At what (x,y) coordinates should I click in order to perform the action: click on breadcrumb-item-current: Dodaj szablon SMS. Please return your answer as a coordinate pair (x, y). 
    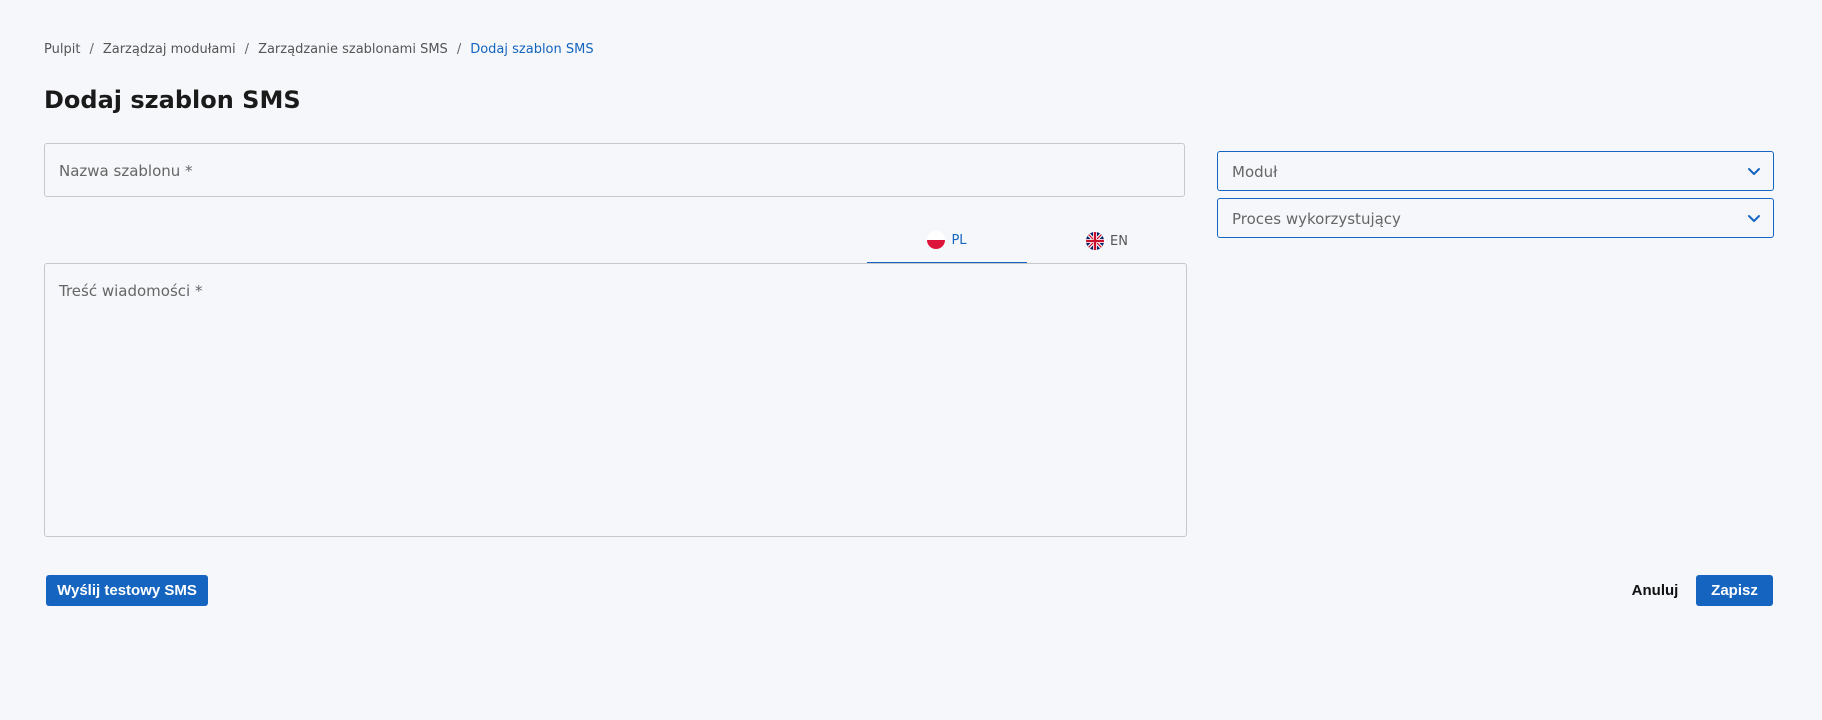
    Looking at the image, I should click on (532, 49).